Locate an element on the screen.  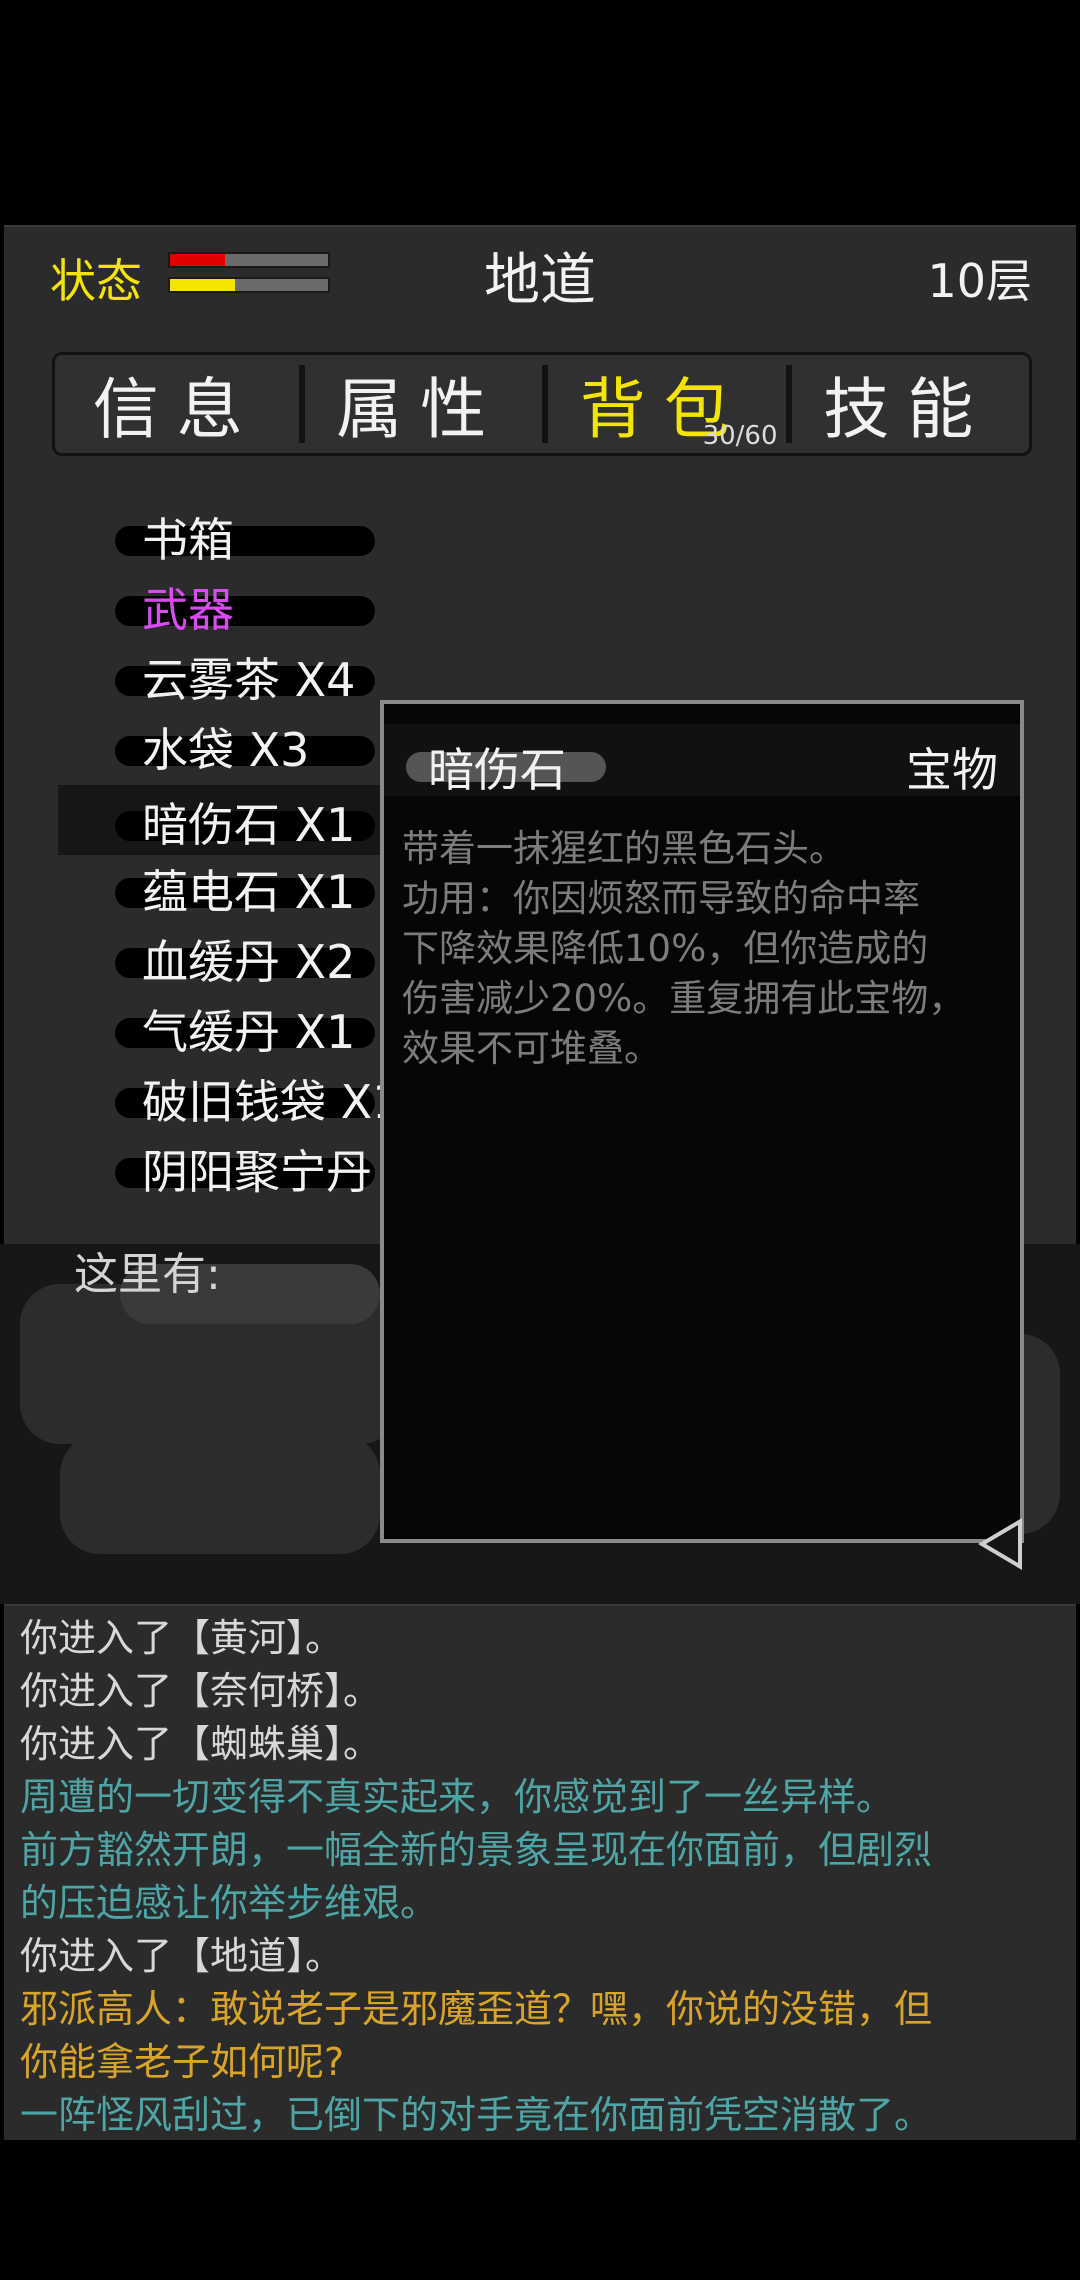
item-label: 武器 is located at coordinates (188, 610).